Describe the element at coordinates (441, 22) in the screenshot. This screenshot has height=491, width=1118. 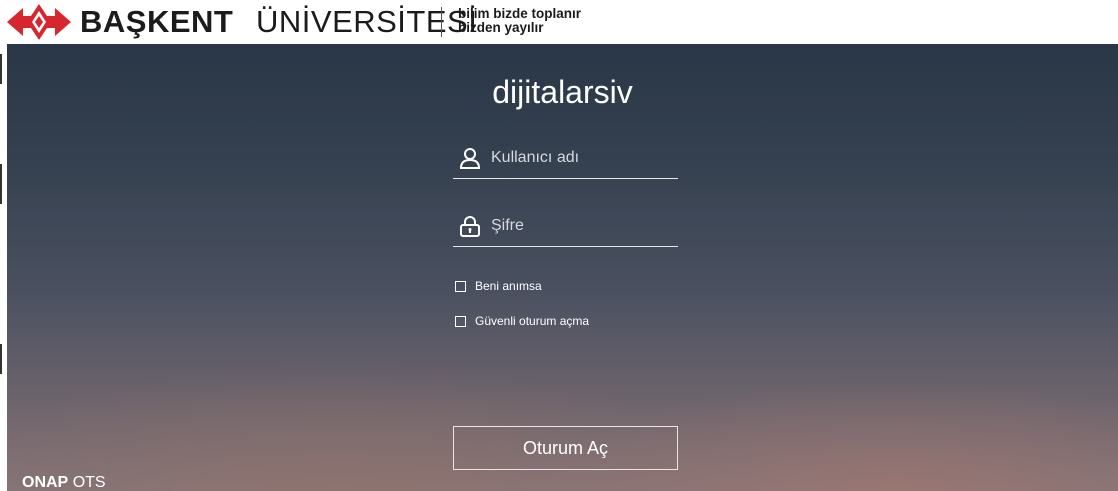
I see `brand-divider` at that location.